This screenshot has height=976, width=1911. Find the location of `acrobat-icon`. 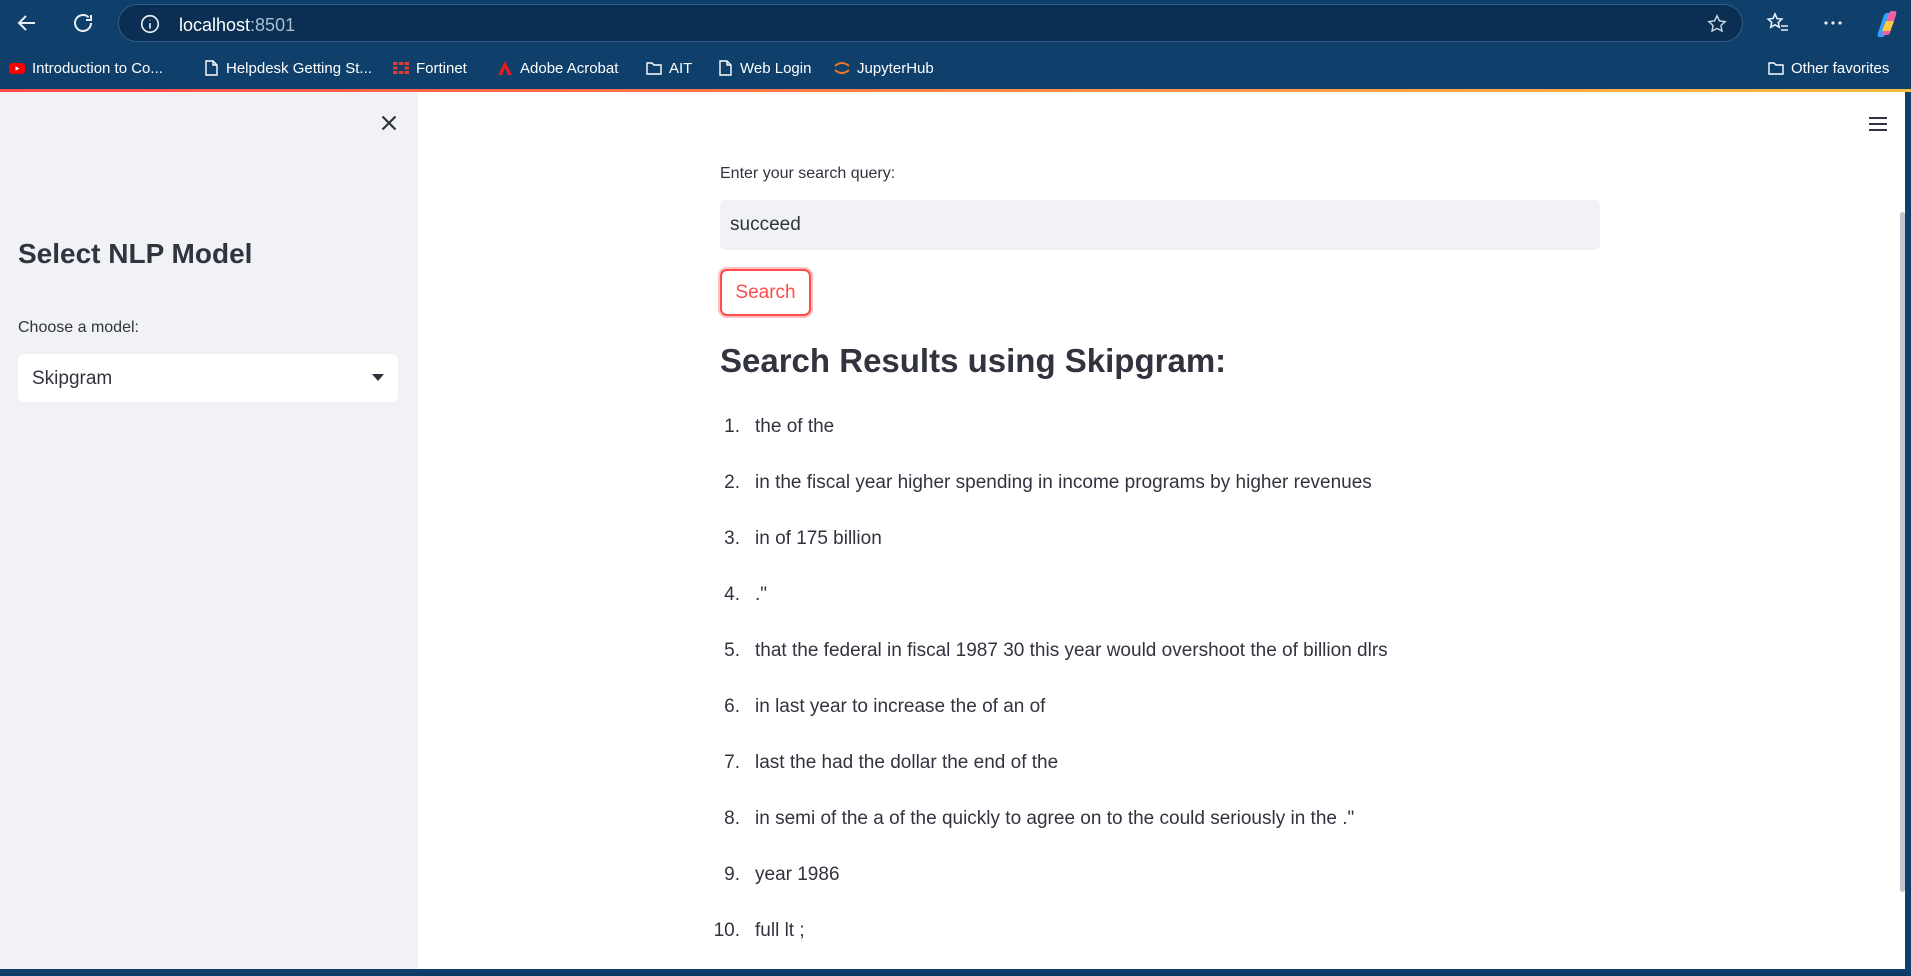

acrobat-icon is located at coordinates (505, 68).